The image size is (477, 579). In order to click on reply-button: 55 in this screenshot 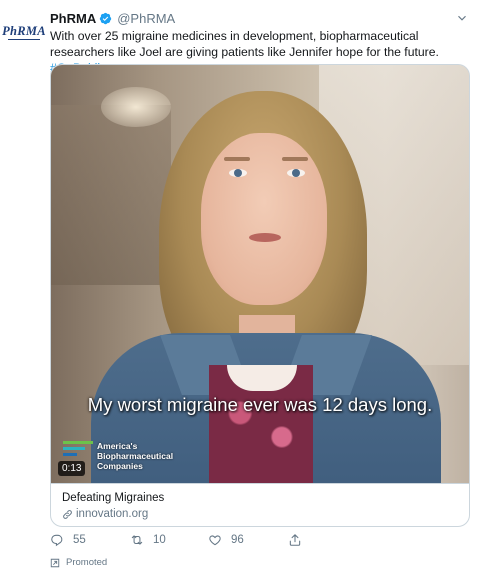, I will do `click(68, 540)`.